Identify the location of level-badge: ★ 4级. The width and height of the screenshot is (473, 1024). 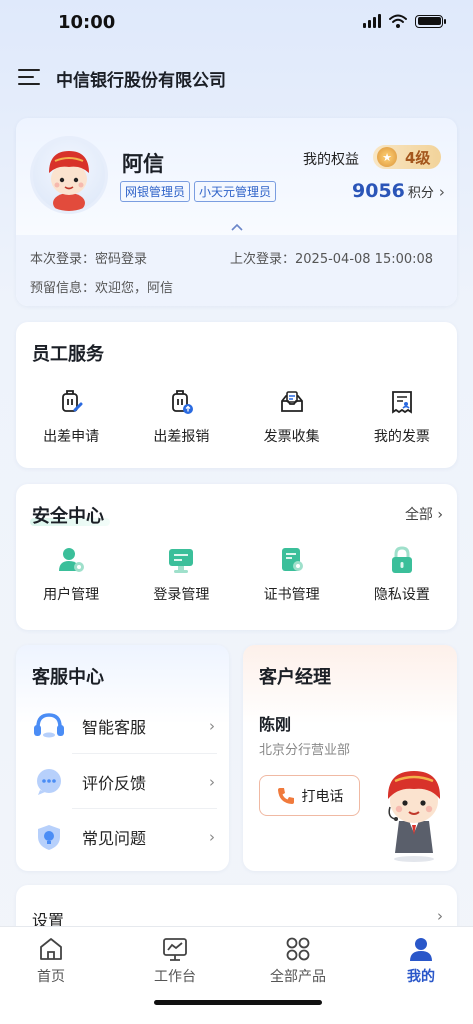
(407, 157).